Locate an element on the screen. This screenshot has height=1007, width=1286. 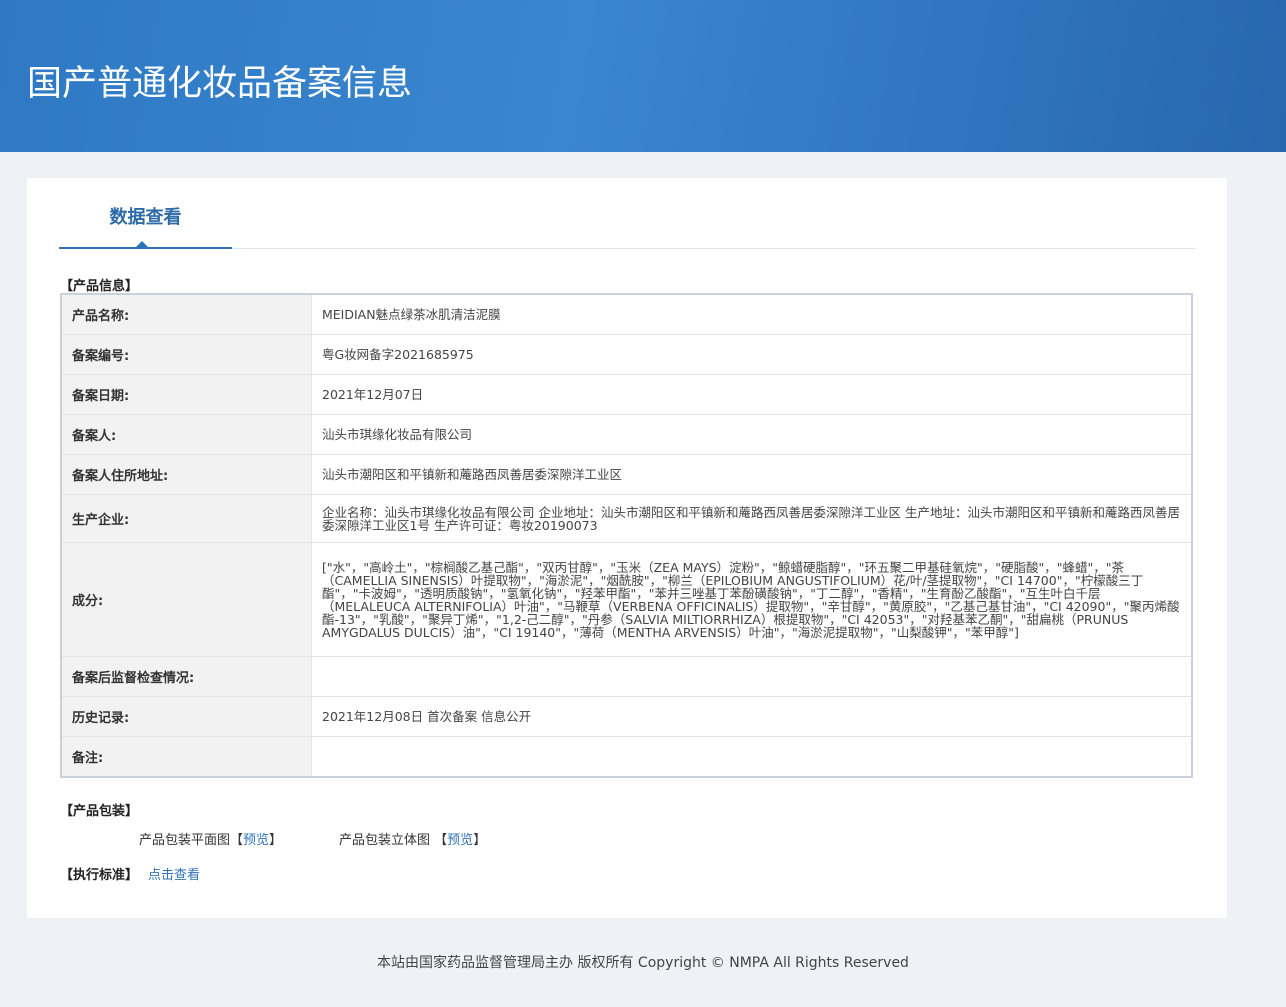
row-label: 备注: is located at coordinates (186, 756).